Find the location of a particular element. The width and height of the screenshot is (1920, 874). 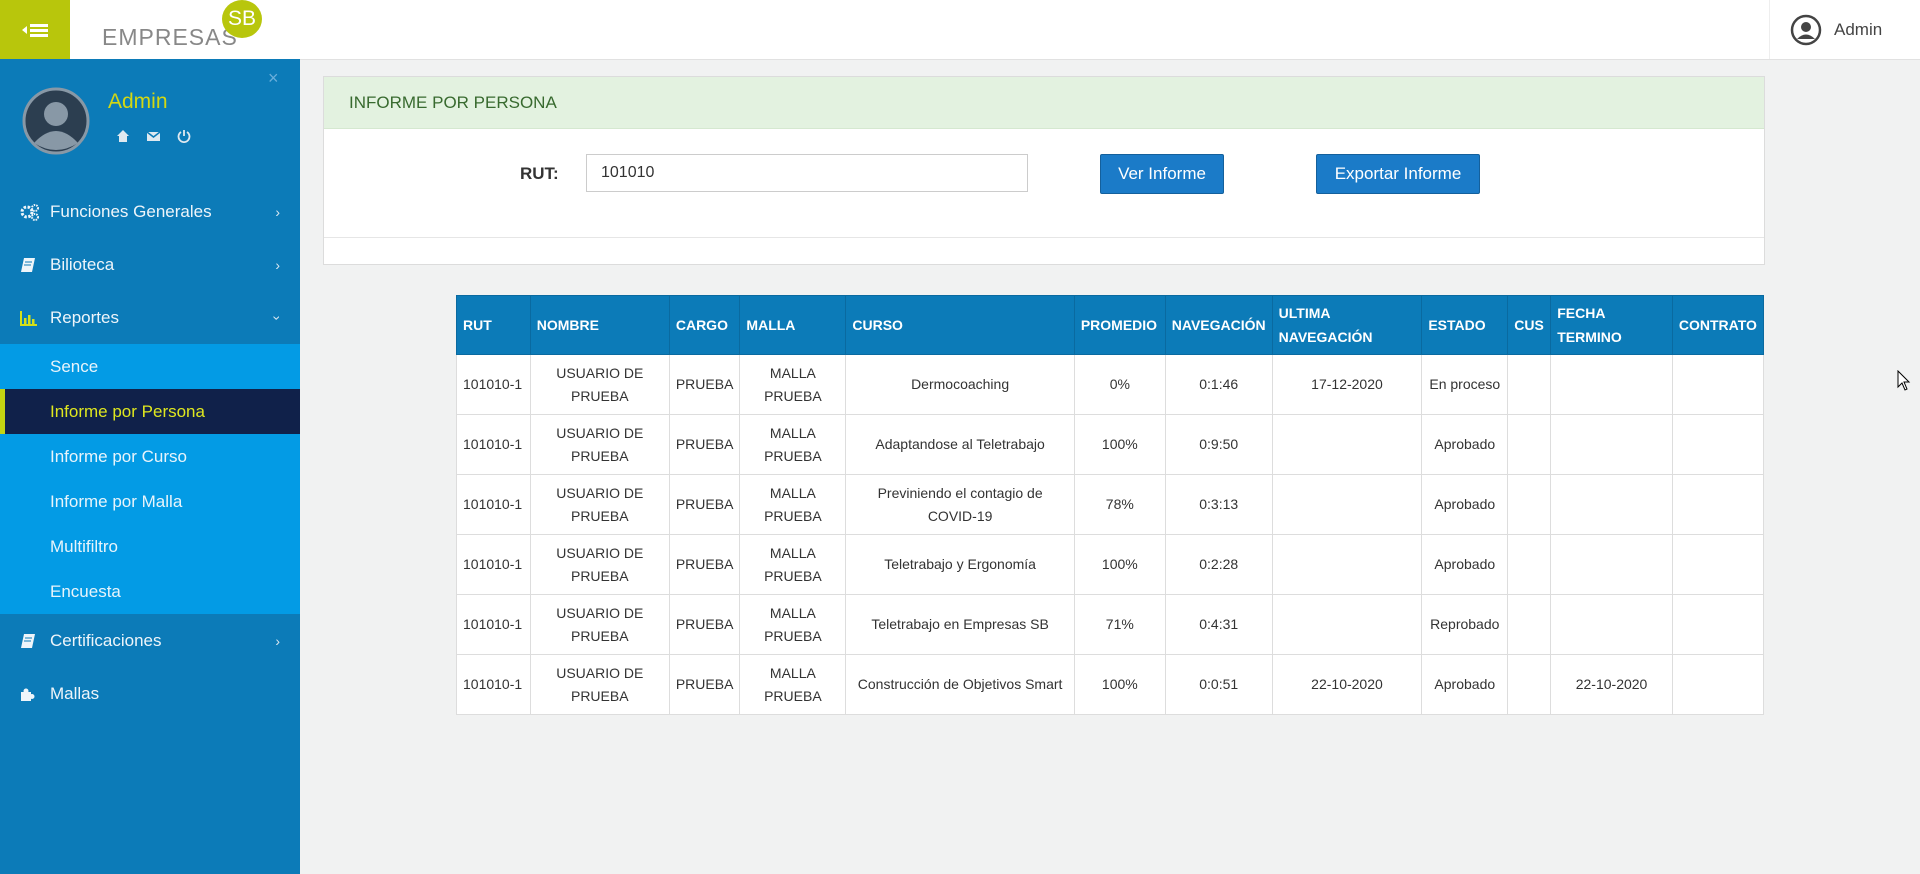

sidebar-item-mallas: Mallas is located at coordinates (150, 693).